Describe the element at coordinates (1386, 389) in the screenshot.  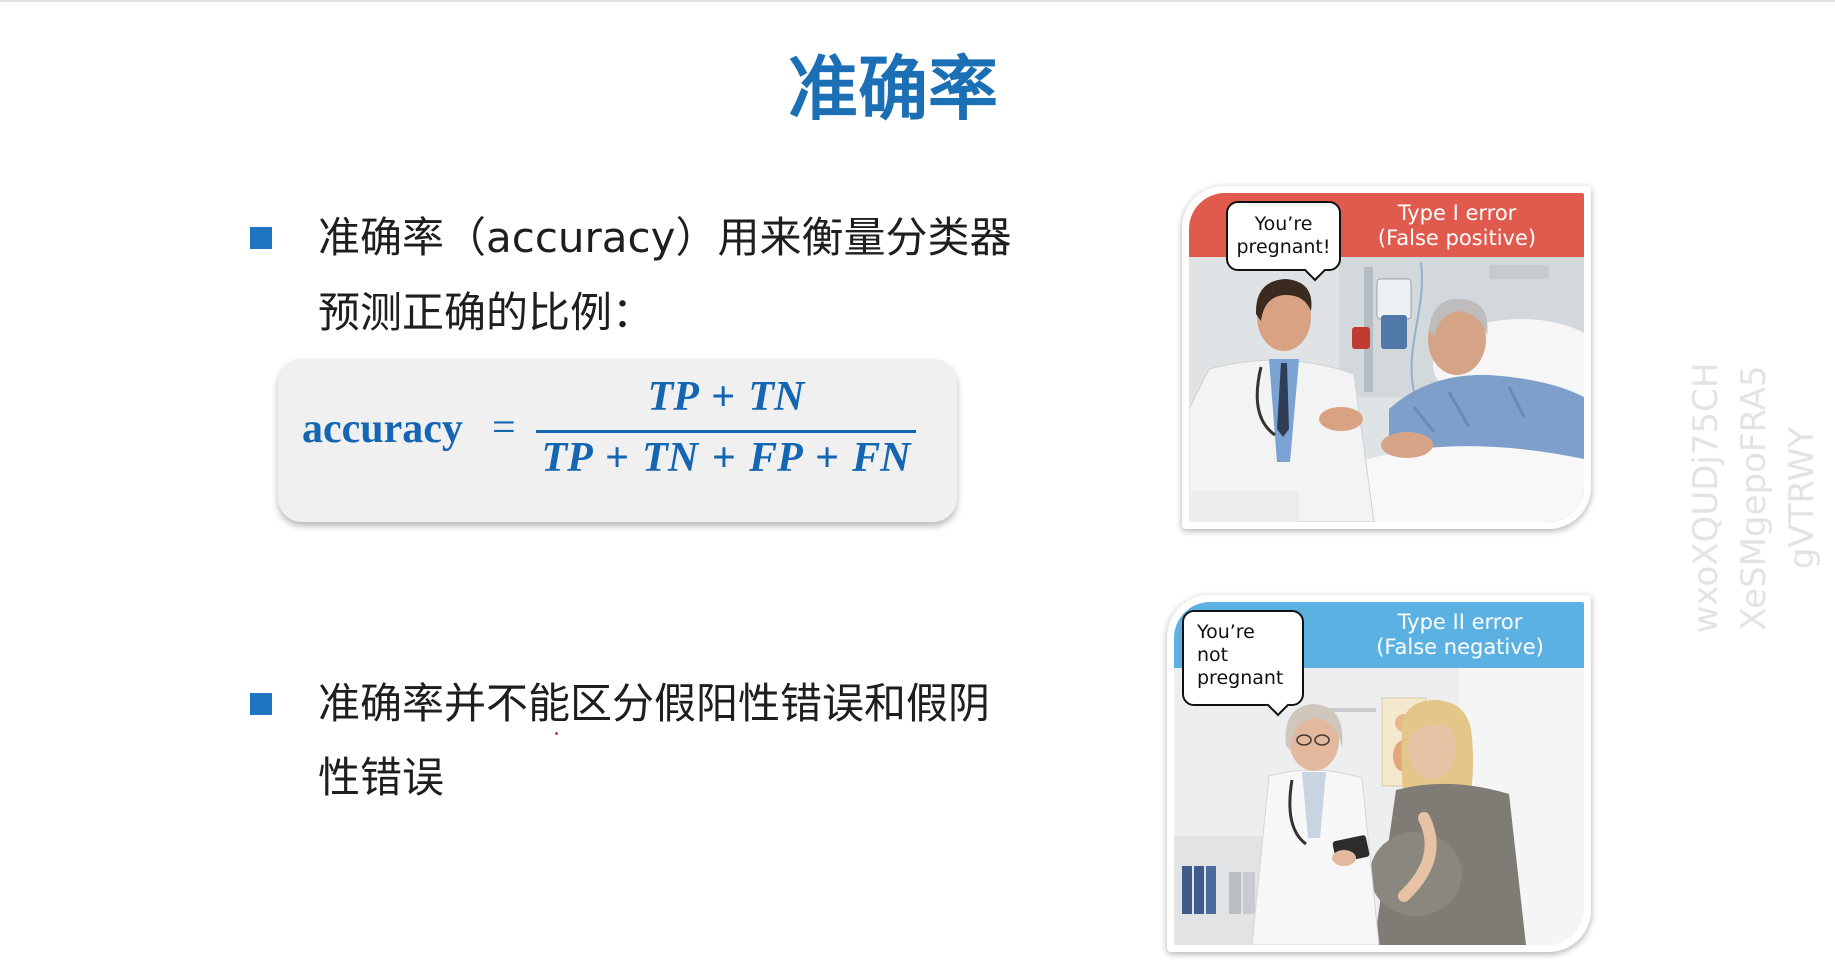
I see `hospital-photo` at that location.